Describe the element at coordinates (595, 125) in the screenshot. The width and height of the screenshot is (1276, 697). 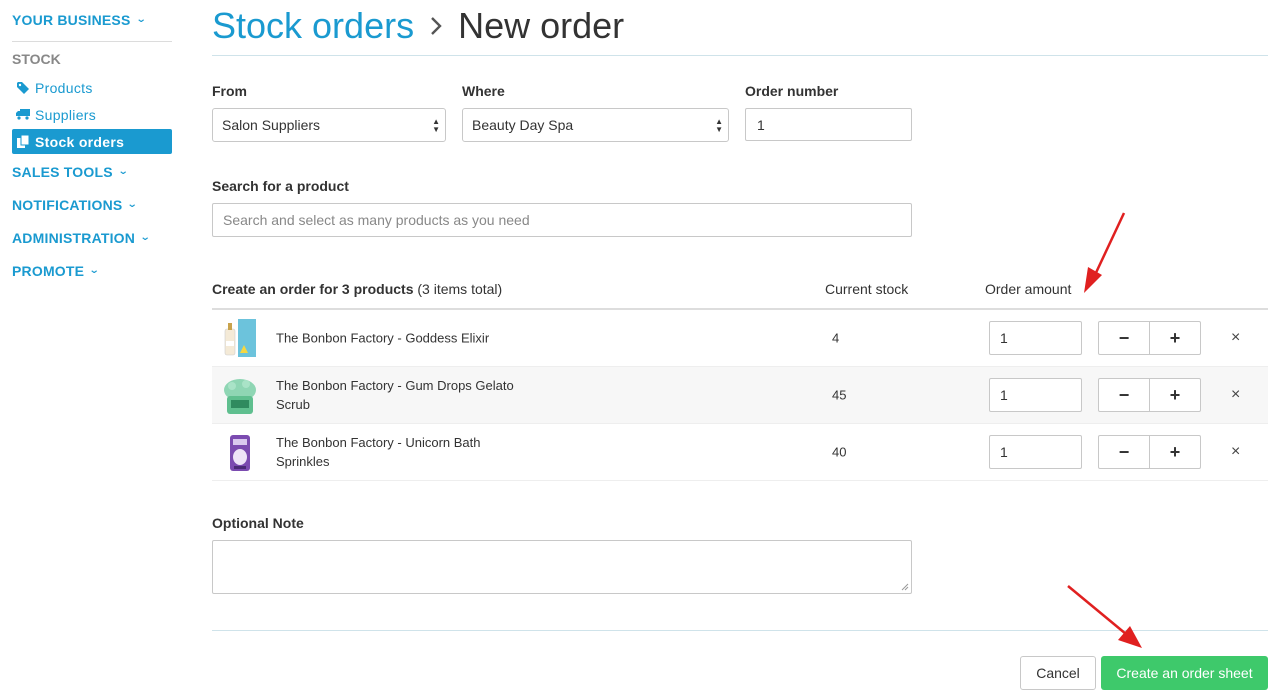
I see `where-select: Beauty Day Spa ▲ ▼` at that location.